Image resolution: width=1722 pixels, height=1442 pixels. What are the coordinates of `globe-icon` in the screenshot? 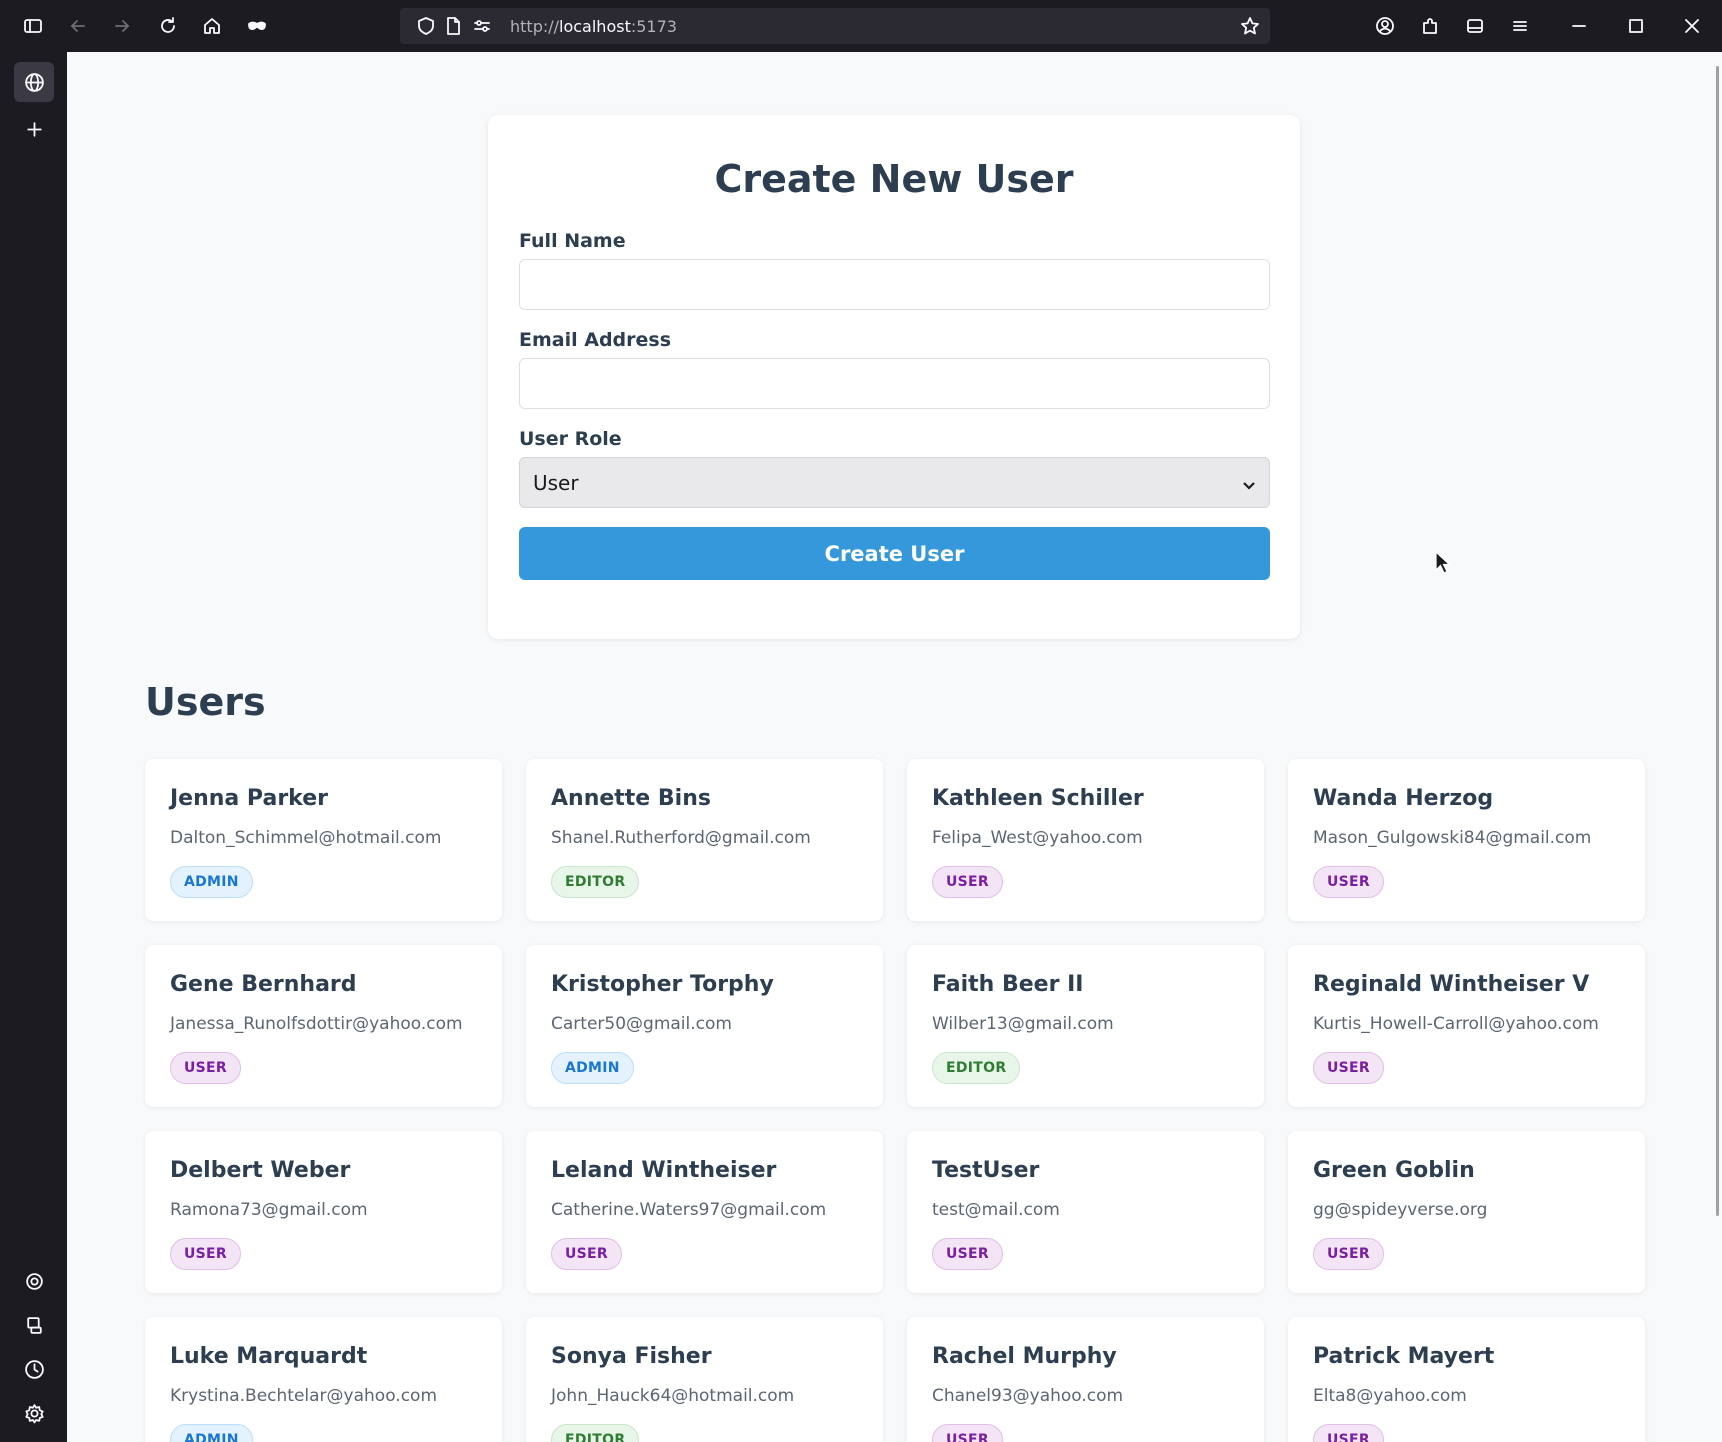 It's located at (34, 82).